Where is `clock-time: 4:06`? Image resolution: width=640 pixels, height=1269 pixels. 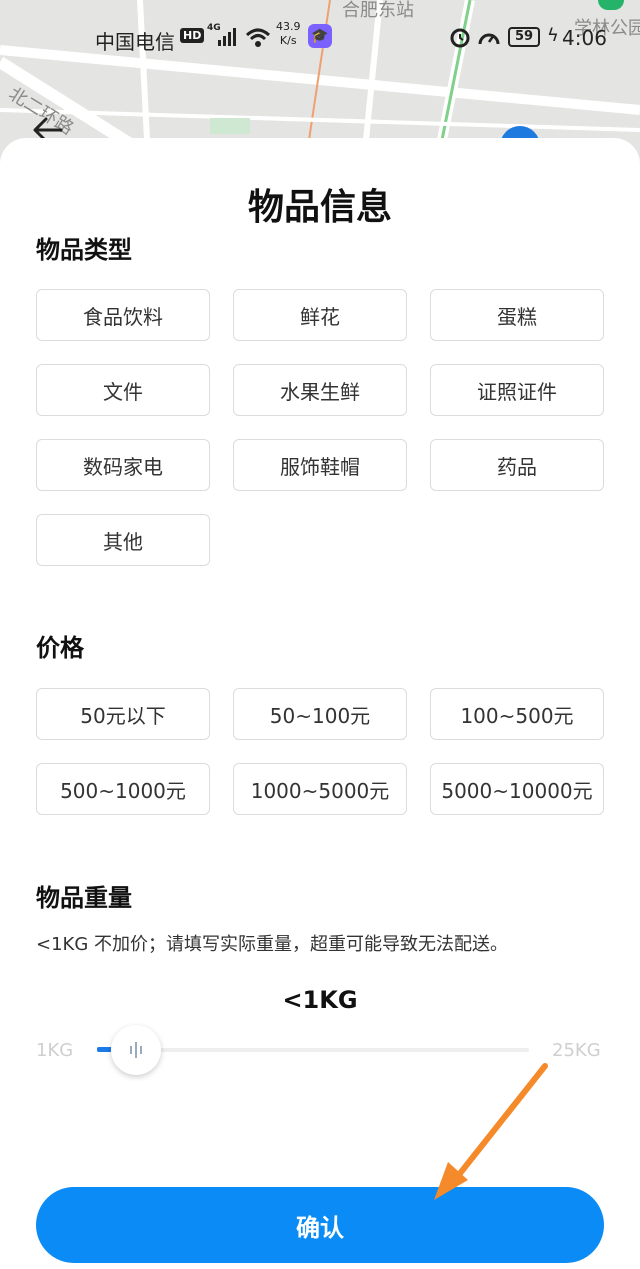 clock-time: 4:06 is located at coordinates (584, 38).